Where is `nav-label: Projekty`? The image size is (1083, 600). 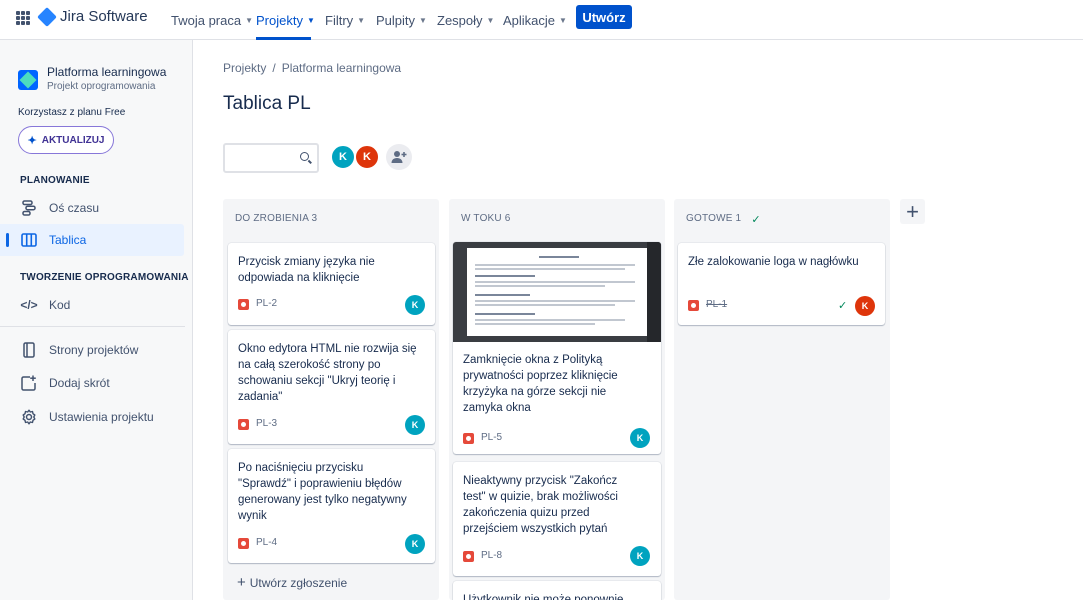
nav-label: Projekty is located at coordinates (279, 20).